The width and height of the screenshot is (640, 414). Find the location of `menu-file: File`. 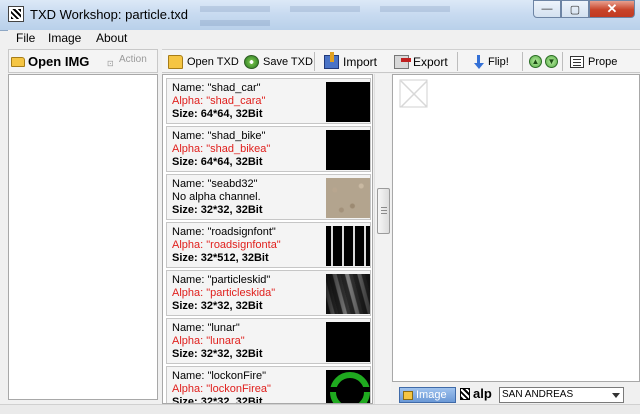

menu-file: File is located at coordinates (25, 38).